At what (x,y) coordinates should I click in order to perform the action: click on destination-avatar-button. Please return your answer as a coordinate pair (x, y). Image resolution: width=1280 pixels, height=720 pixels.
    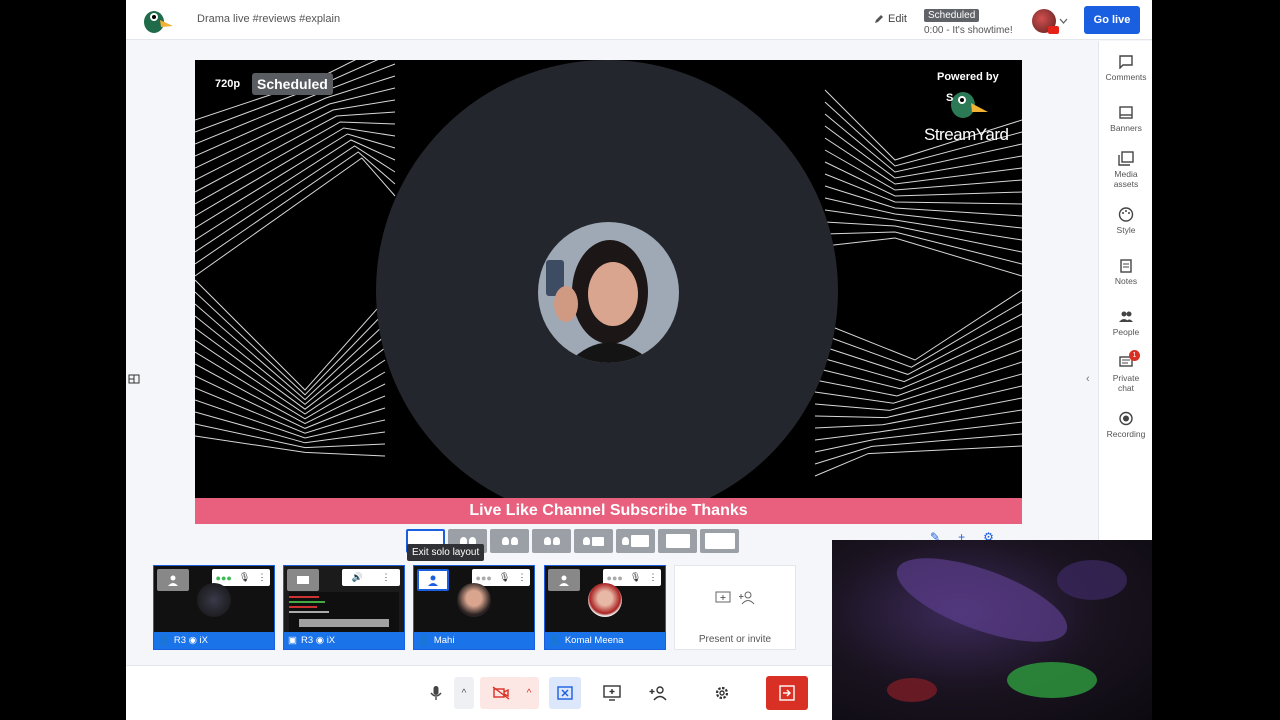
    Looking at the image, I should click on (1050, 21).